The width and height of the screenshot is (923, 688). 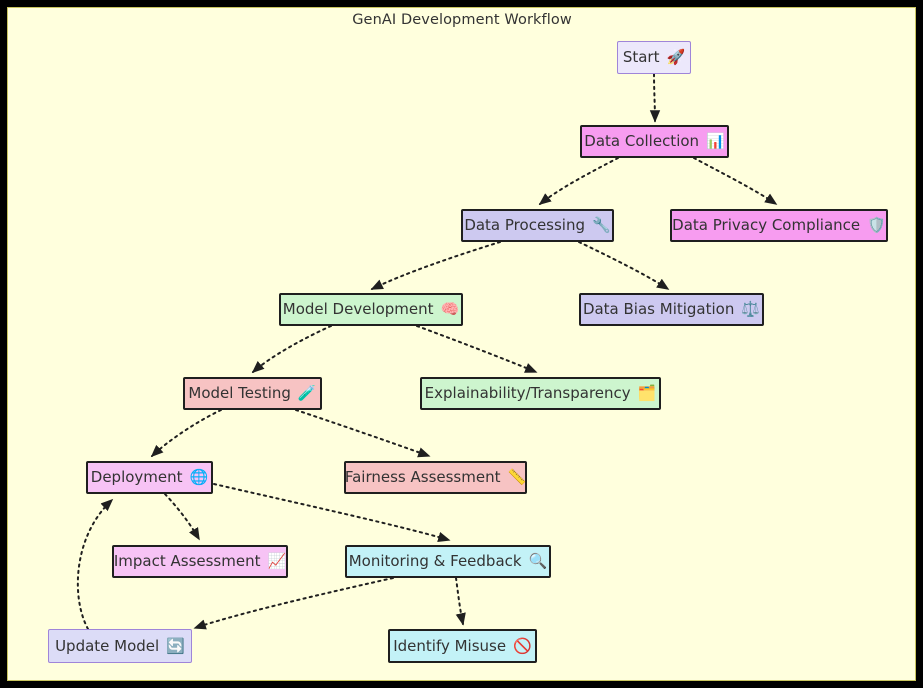 What do you see at coordinates (435, 265) in the screenshot?
I see `edge-data-processing-to-model-development` at bounding box center [435, 265].